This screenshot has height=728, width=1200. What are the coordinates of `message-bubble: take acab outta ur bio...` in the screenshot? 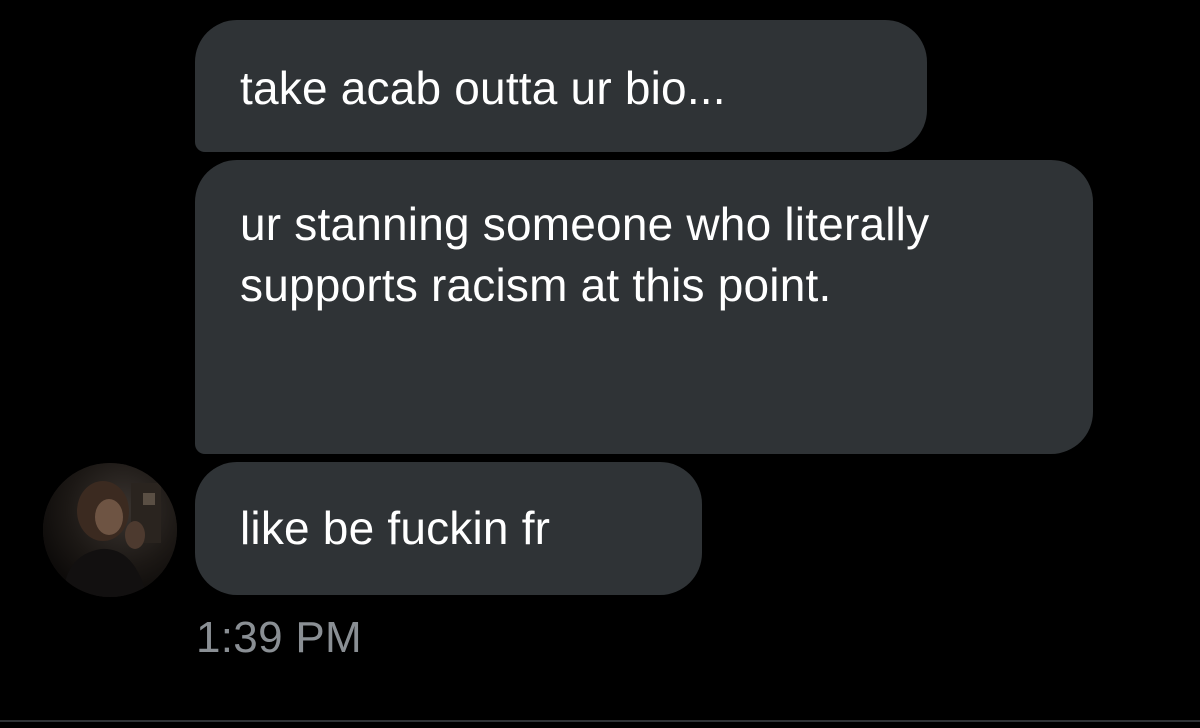 It's located at (561, 86).